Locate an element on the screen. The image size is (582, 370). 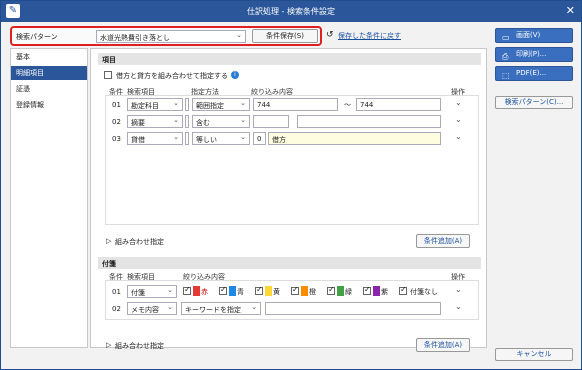
item-value: メモ内容 is located at coordinates (145, 310).